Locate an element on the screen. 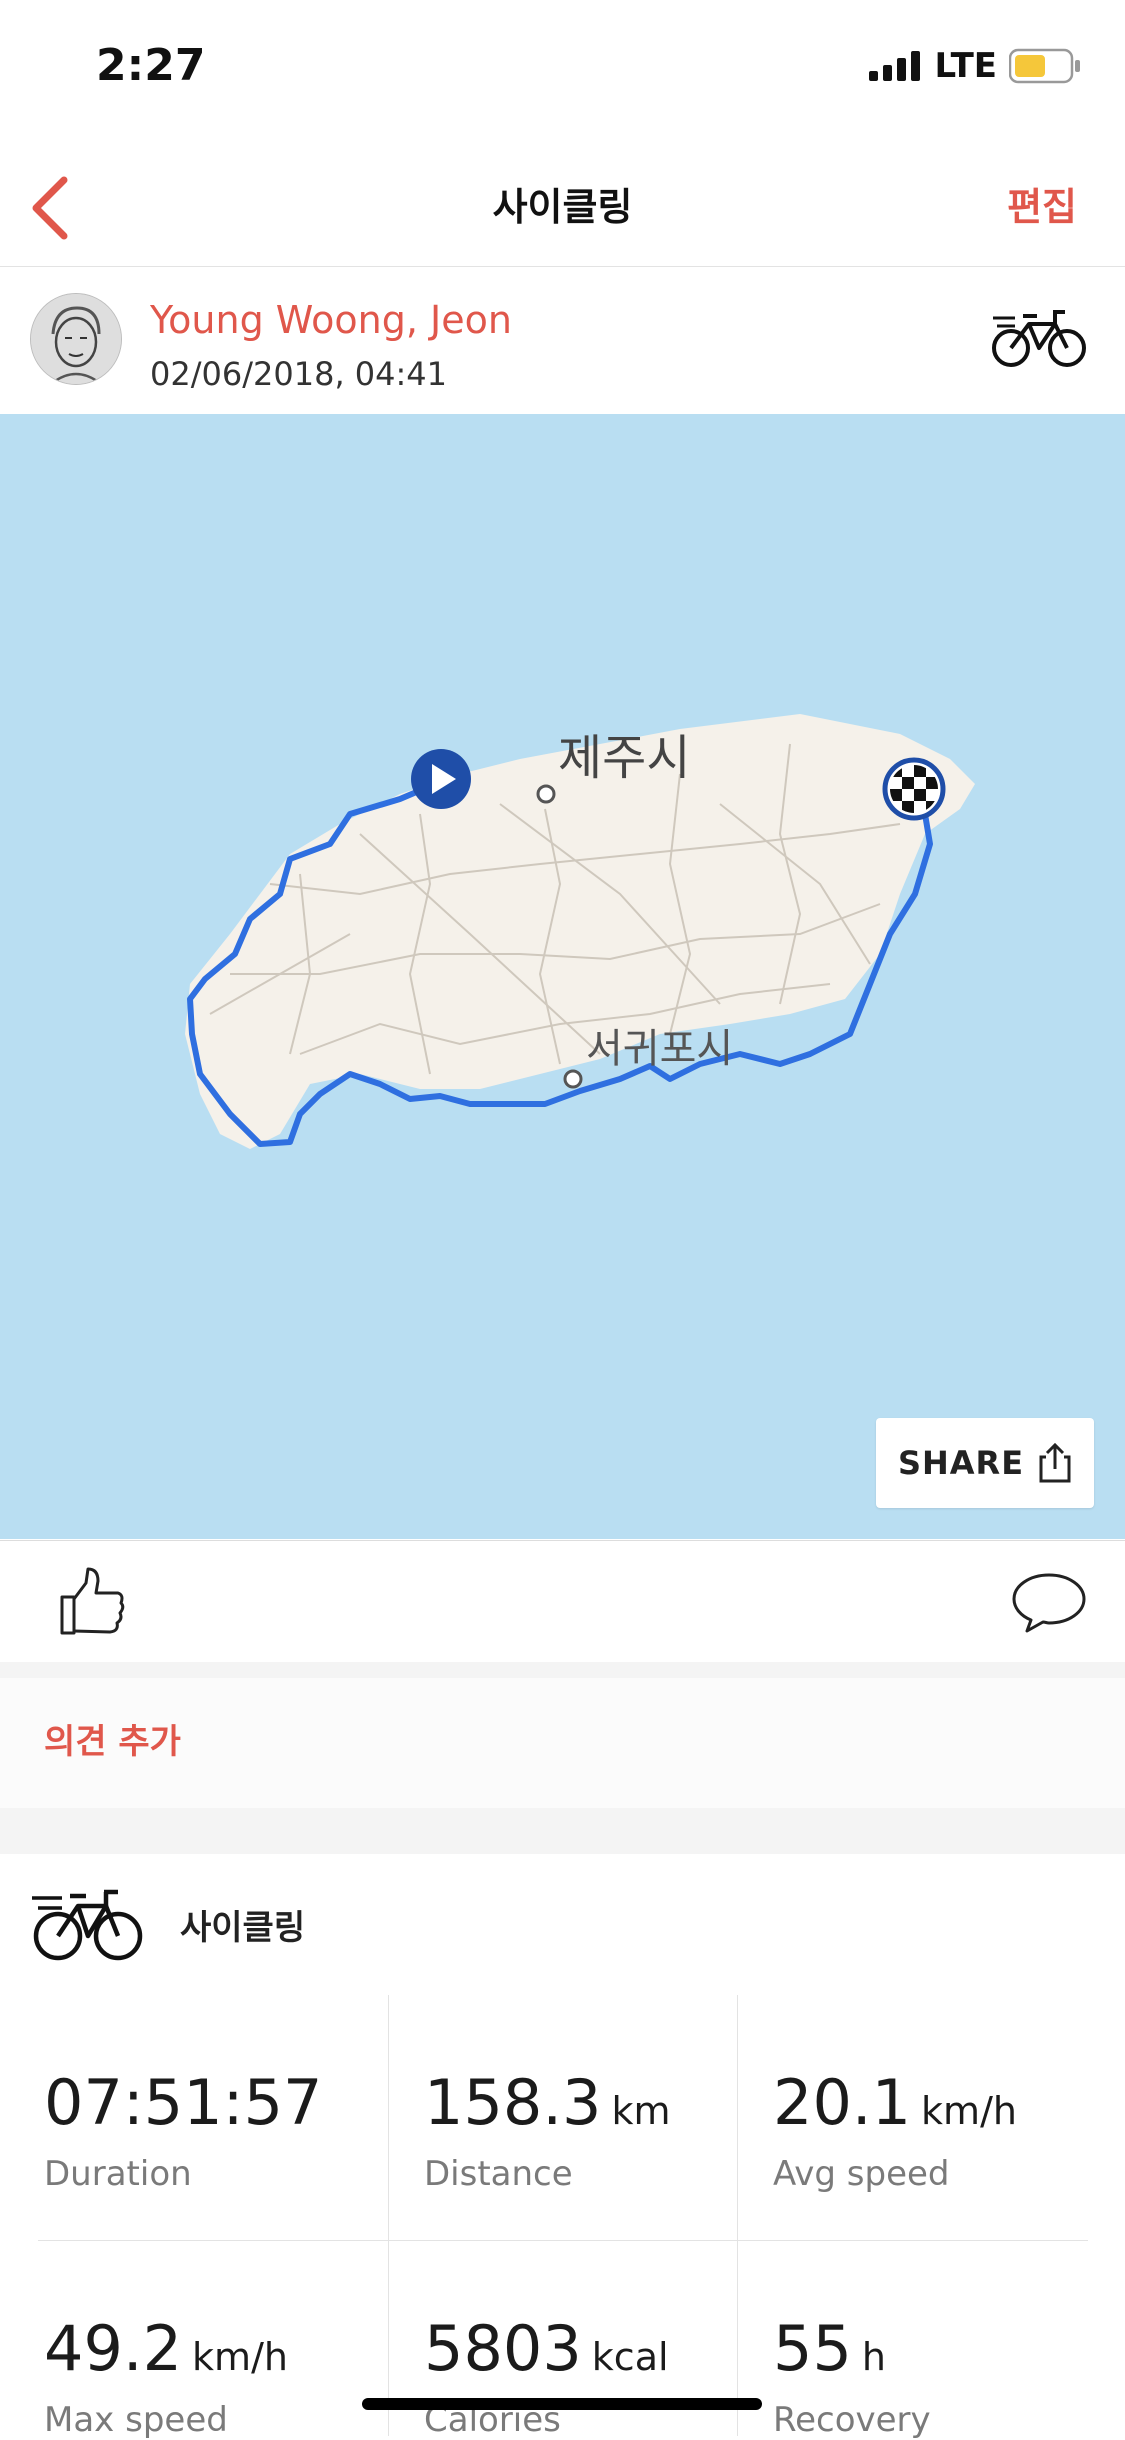  home-indicator is located at coordinates (562, 2404).